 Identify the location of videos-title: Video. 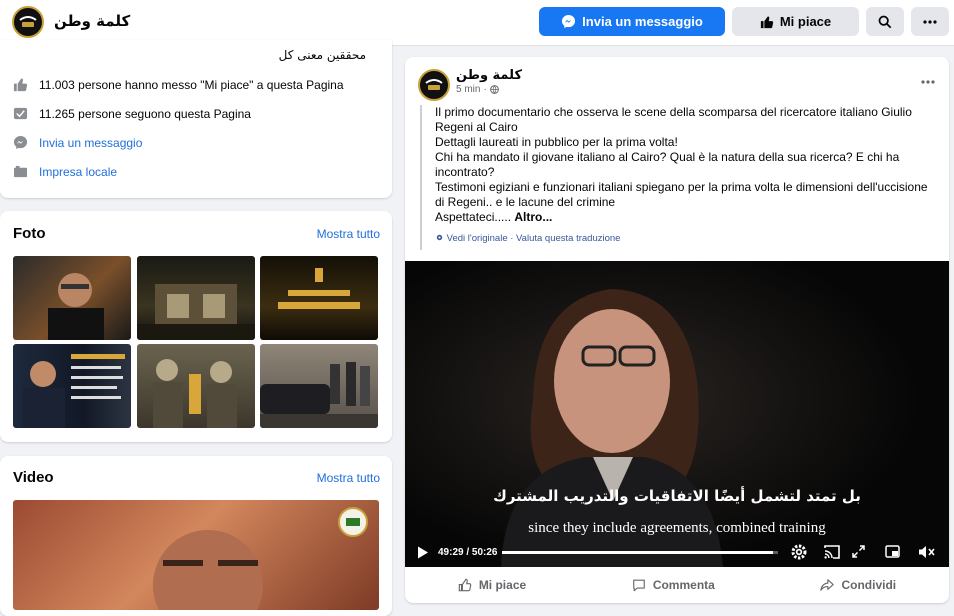
(33, 477).